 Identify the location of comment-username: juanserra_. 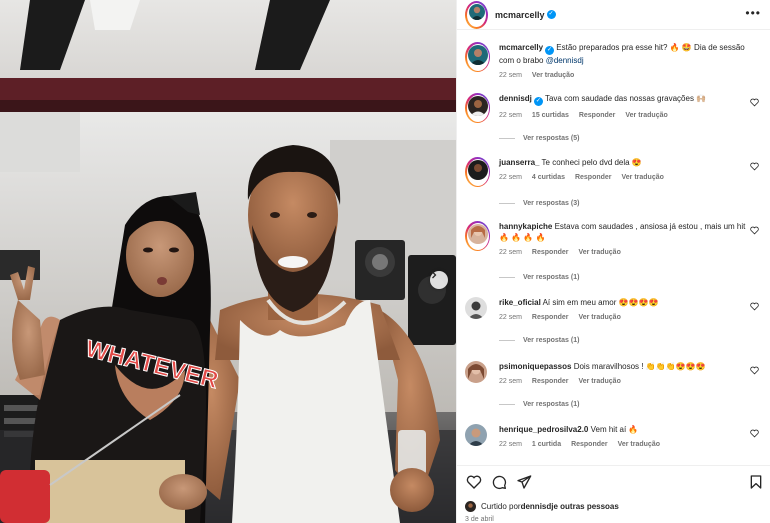
(519, 162).